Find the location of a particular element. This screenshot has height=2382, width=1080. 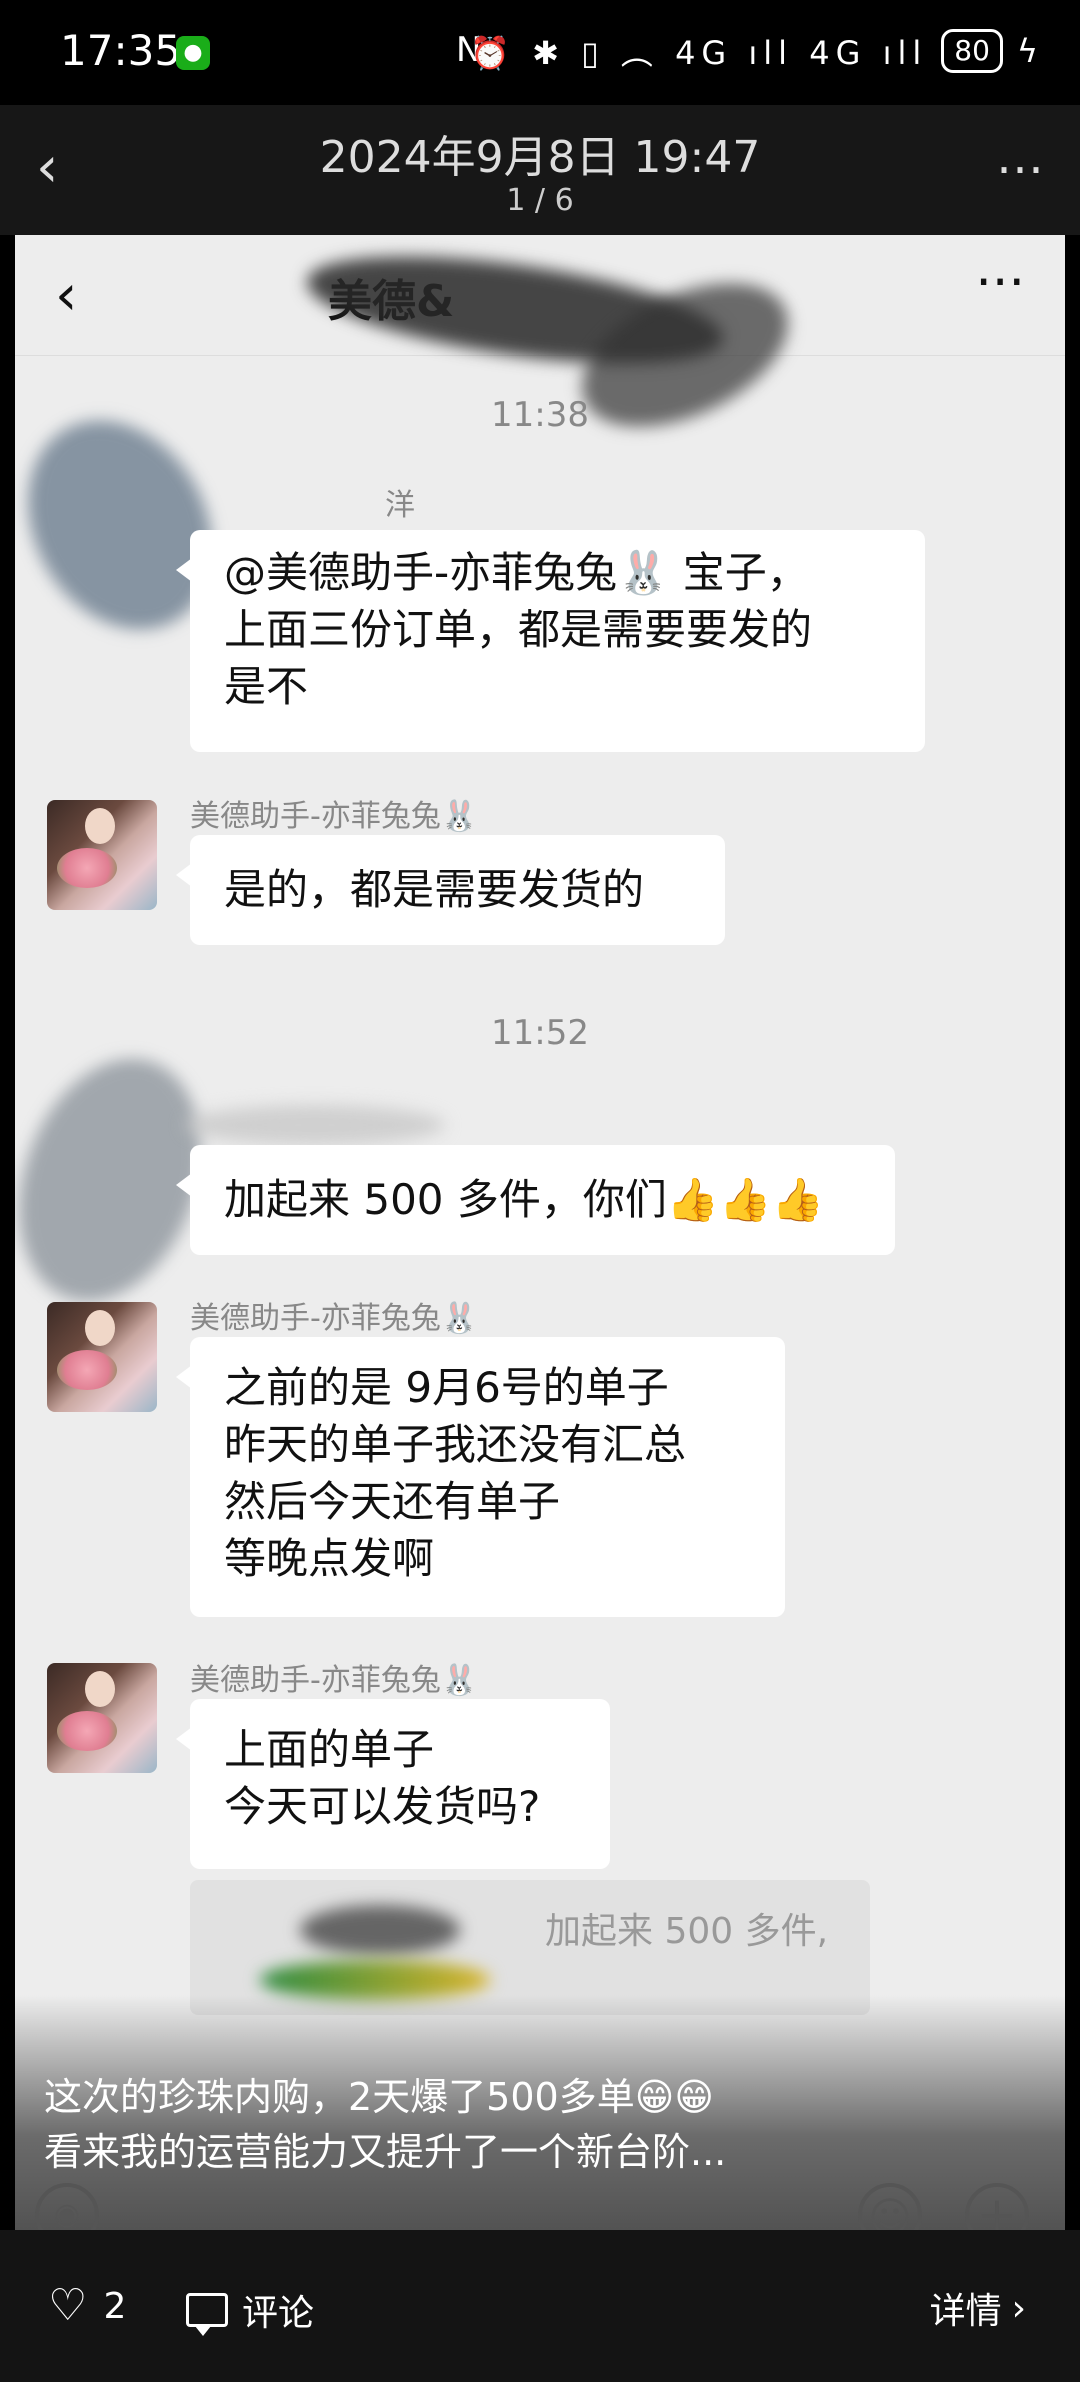

chat-back-icon: ‹ is located at coordinates (66, 295).